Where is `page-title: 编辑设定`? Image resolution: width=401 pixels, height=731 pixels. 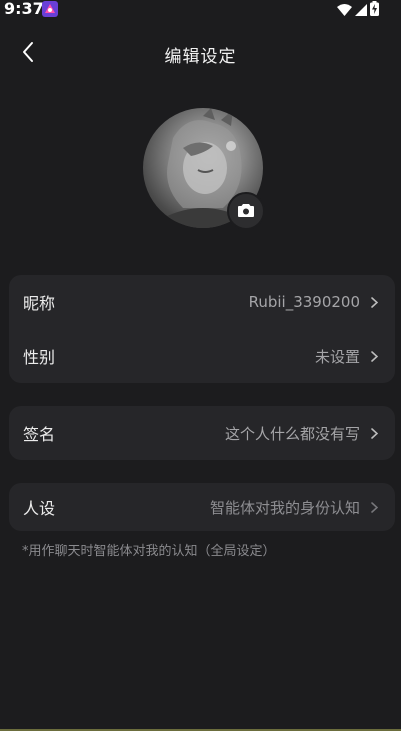
page-title: 编辑设定 is located at coordinates (200, 57).